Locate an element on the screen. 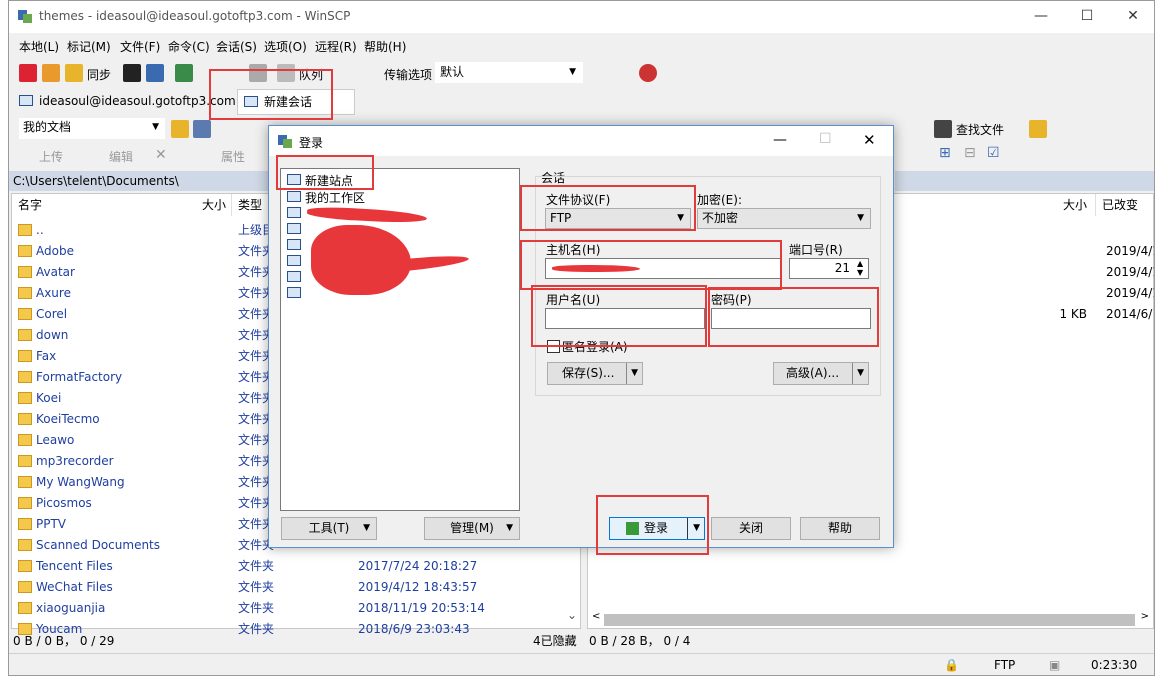 The width and height of the screenshot is (1163, 680). scroll-down-arrow: ⌄ is located at coordinates (572, 618).